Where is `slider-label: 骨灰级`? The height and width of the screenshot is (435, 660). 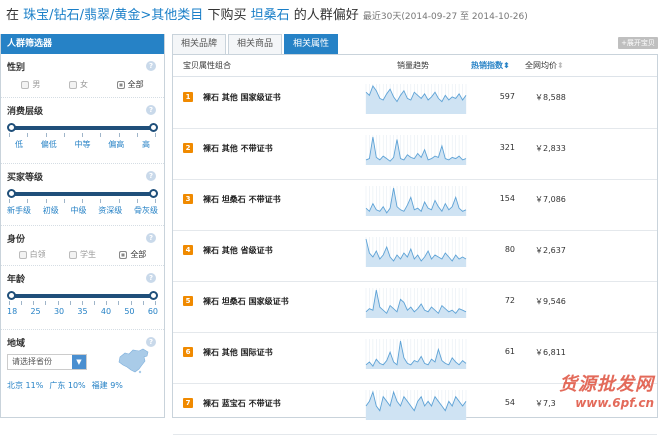
slider-label: 骨灰级 is located at coordinates (146, 210).